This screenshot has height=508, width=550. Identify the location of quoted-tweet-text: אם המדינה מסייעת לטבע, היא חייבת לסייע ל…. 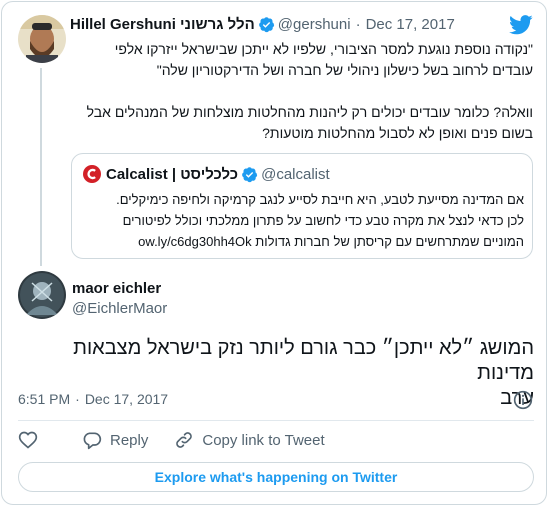
(303, 220).